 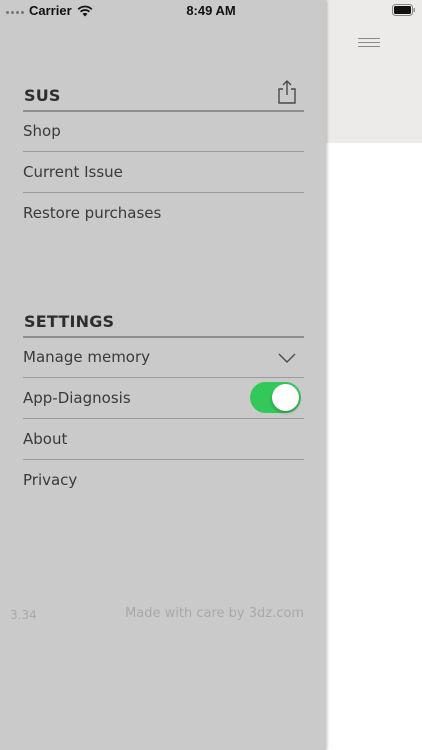 I want to click on menu-item-label: Privacy, so click(x=50, y=480).